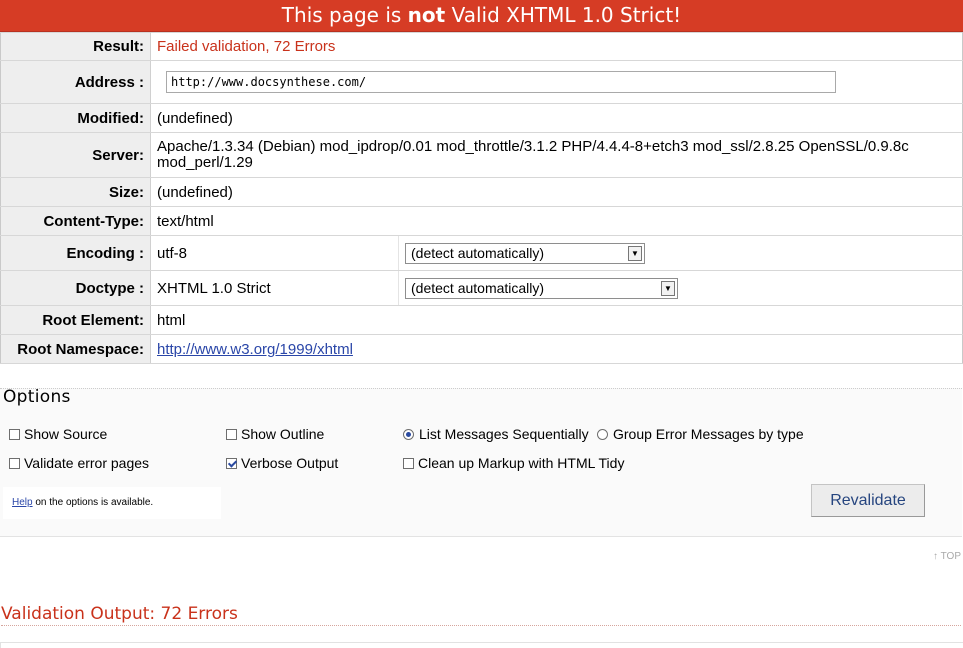 Image resolution: width=963 pixels, height=648 pixels. Describe the element at coordinates (556, 118) in the screenshot. I see `modified-value: (undefined)` at that location.